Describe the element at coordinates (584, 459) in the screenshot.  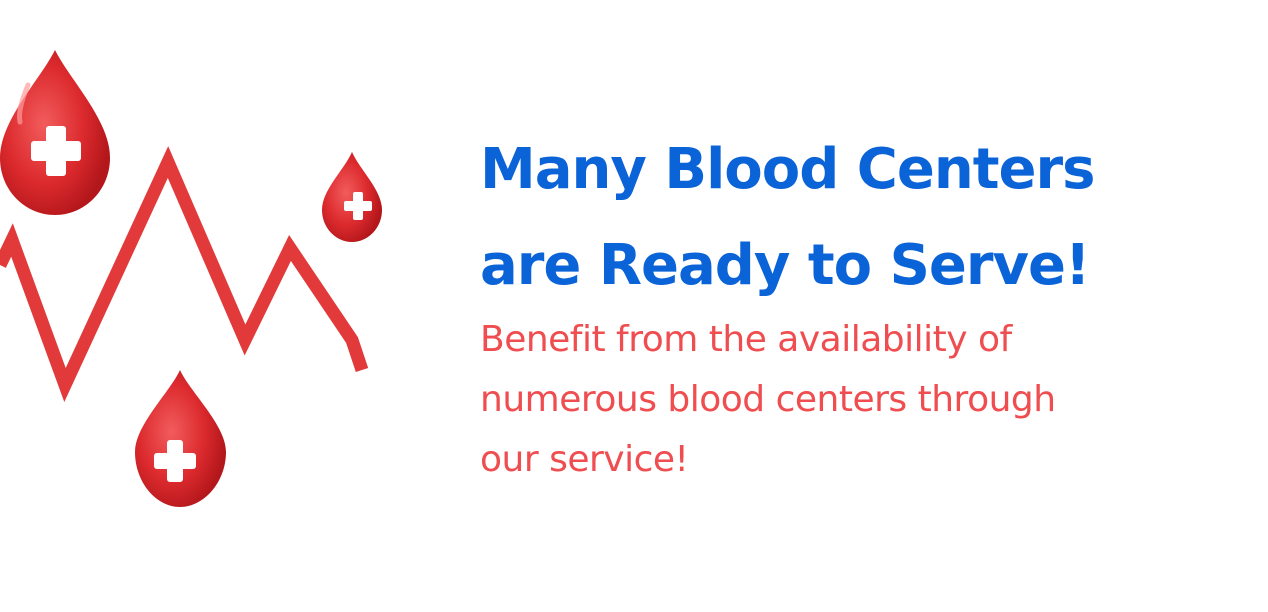
I see `subtitle-line: our service!` at that location.